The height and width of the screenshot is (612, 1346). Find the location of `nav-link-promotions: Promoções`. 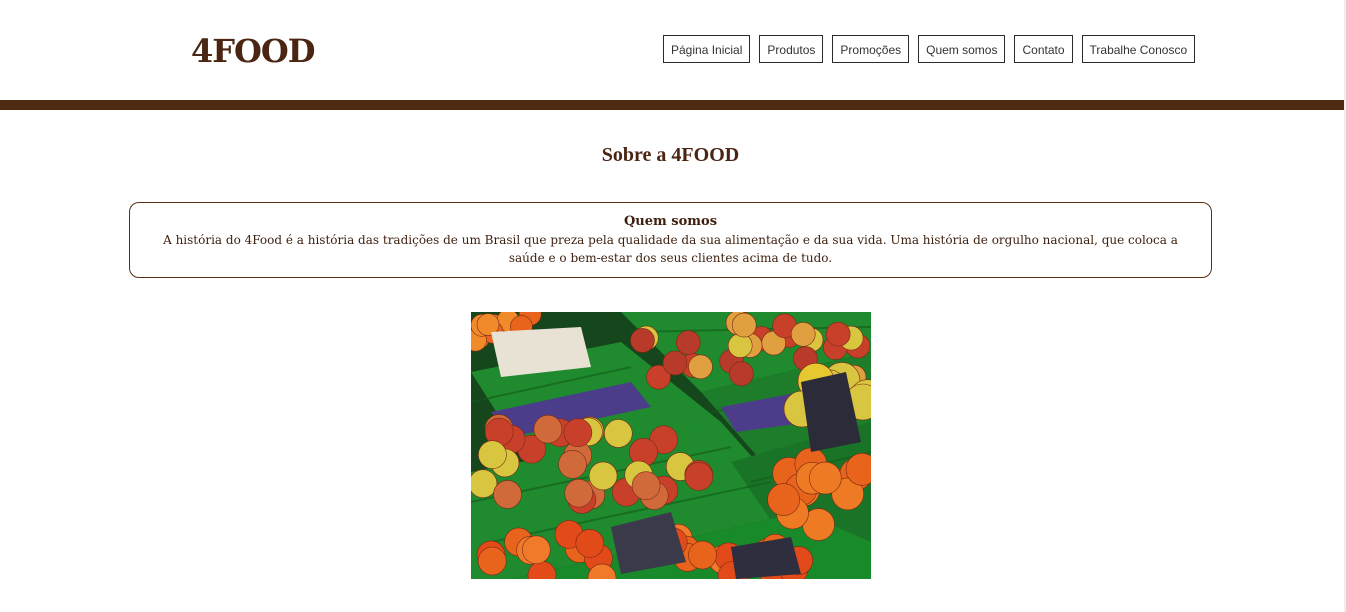

nav-link-promotions: Promoções is located at coordinates (871, 49).